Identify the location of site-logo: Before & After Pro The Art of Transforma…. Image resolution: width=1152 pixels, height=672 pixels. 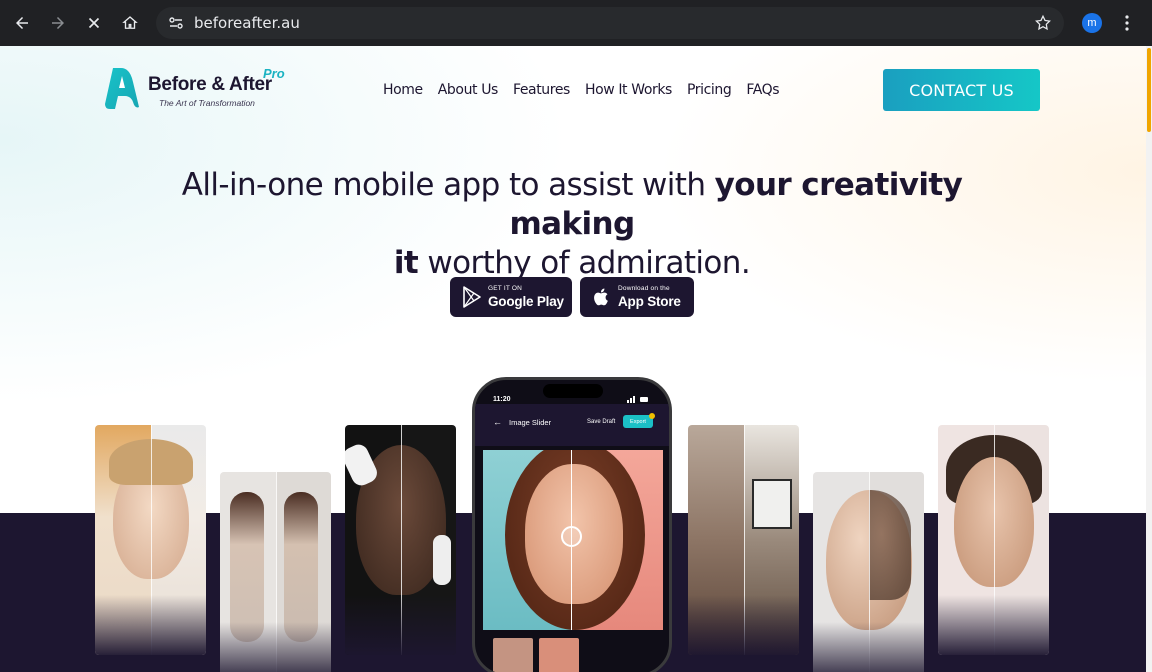
(198, 89).